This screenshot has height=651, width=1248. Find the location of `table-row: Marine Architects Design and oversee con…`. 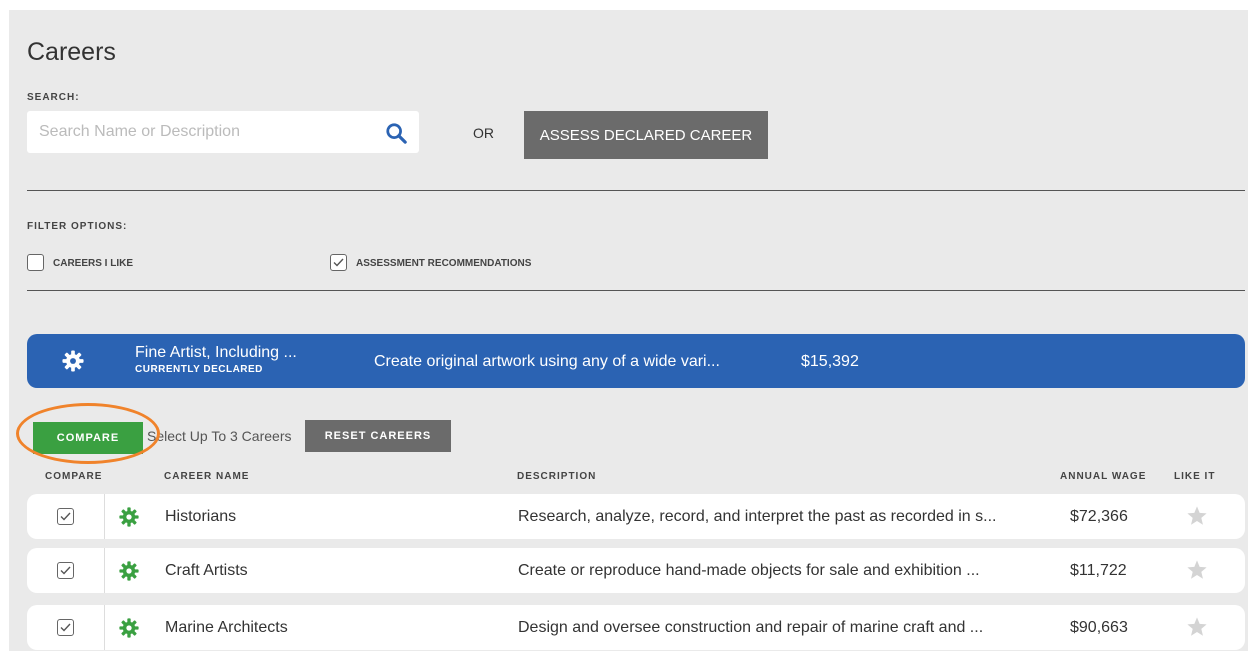

table-row: Marine Architects Design and oversee con… is located at coordinates (636, 627).